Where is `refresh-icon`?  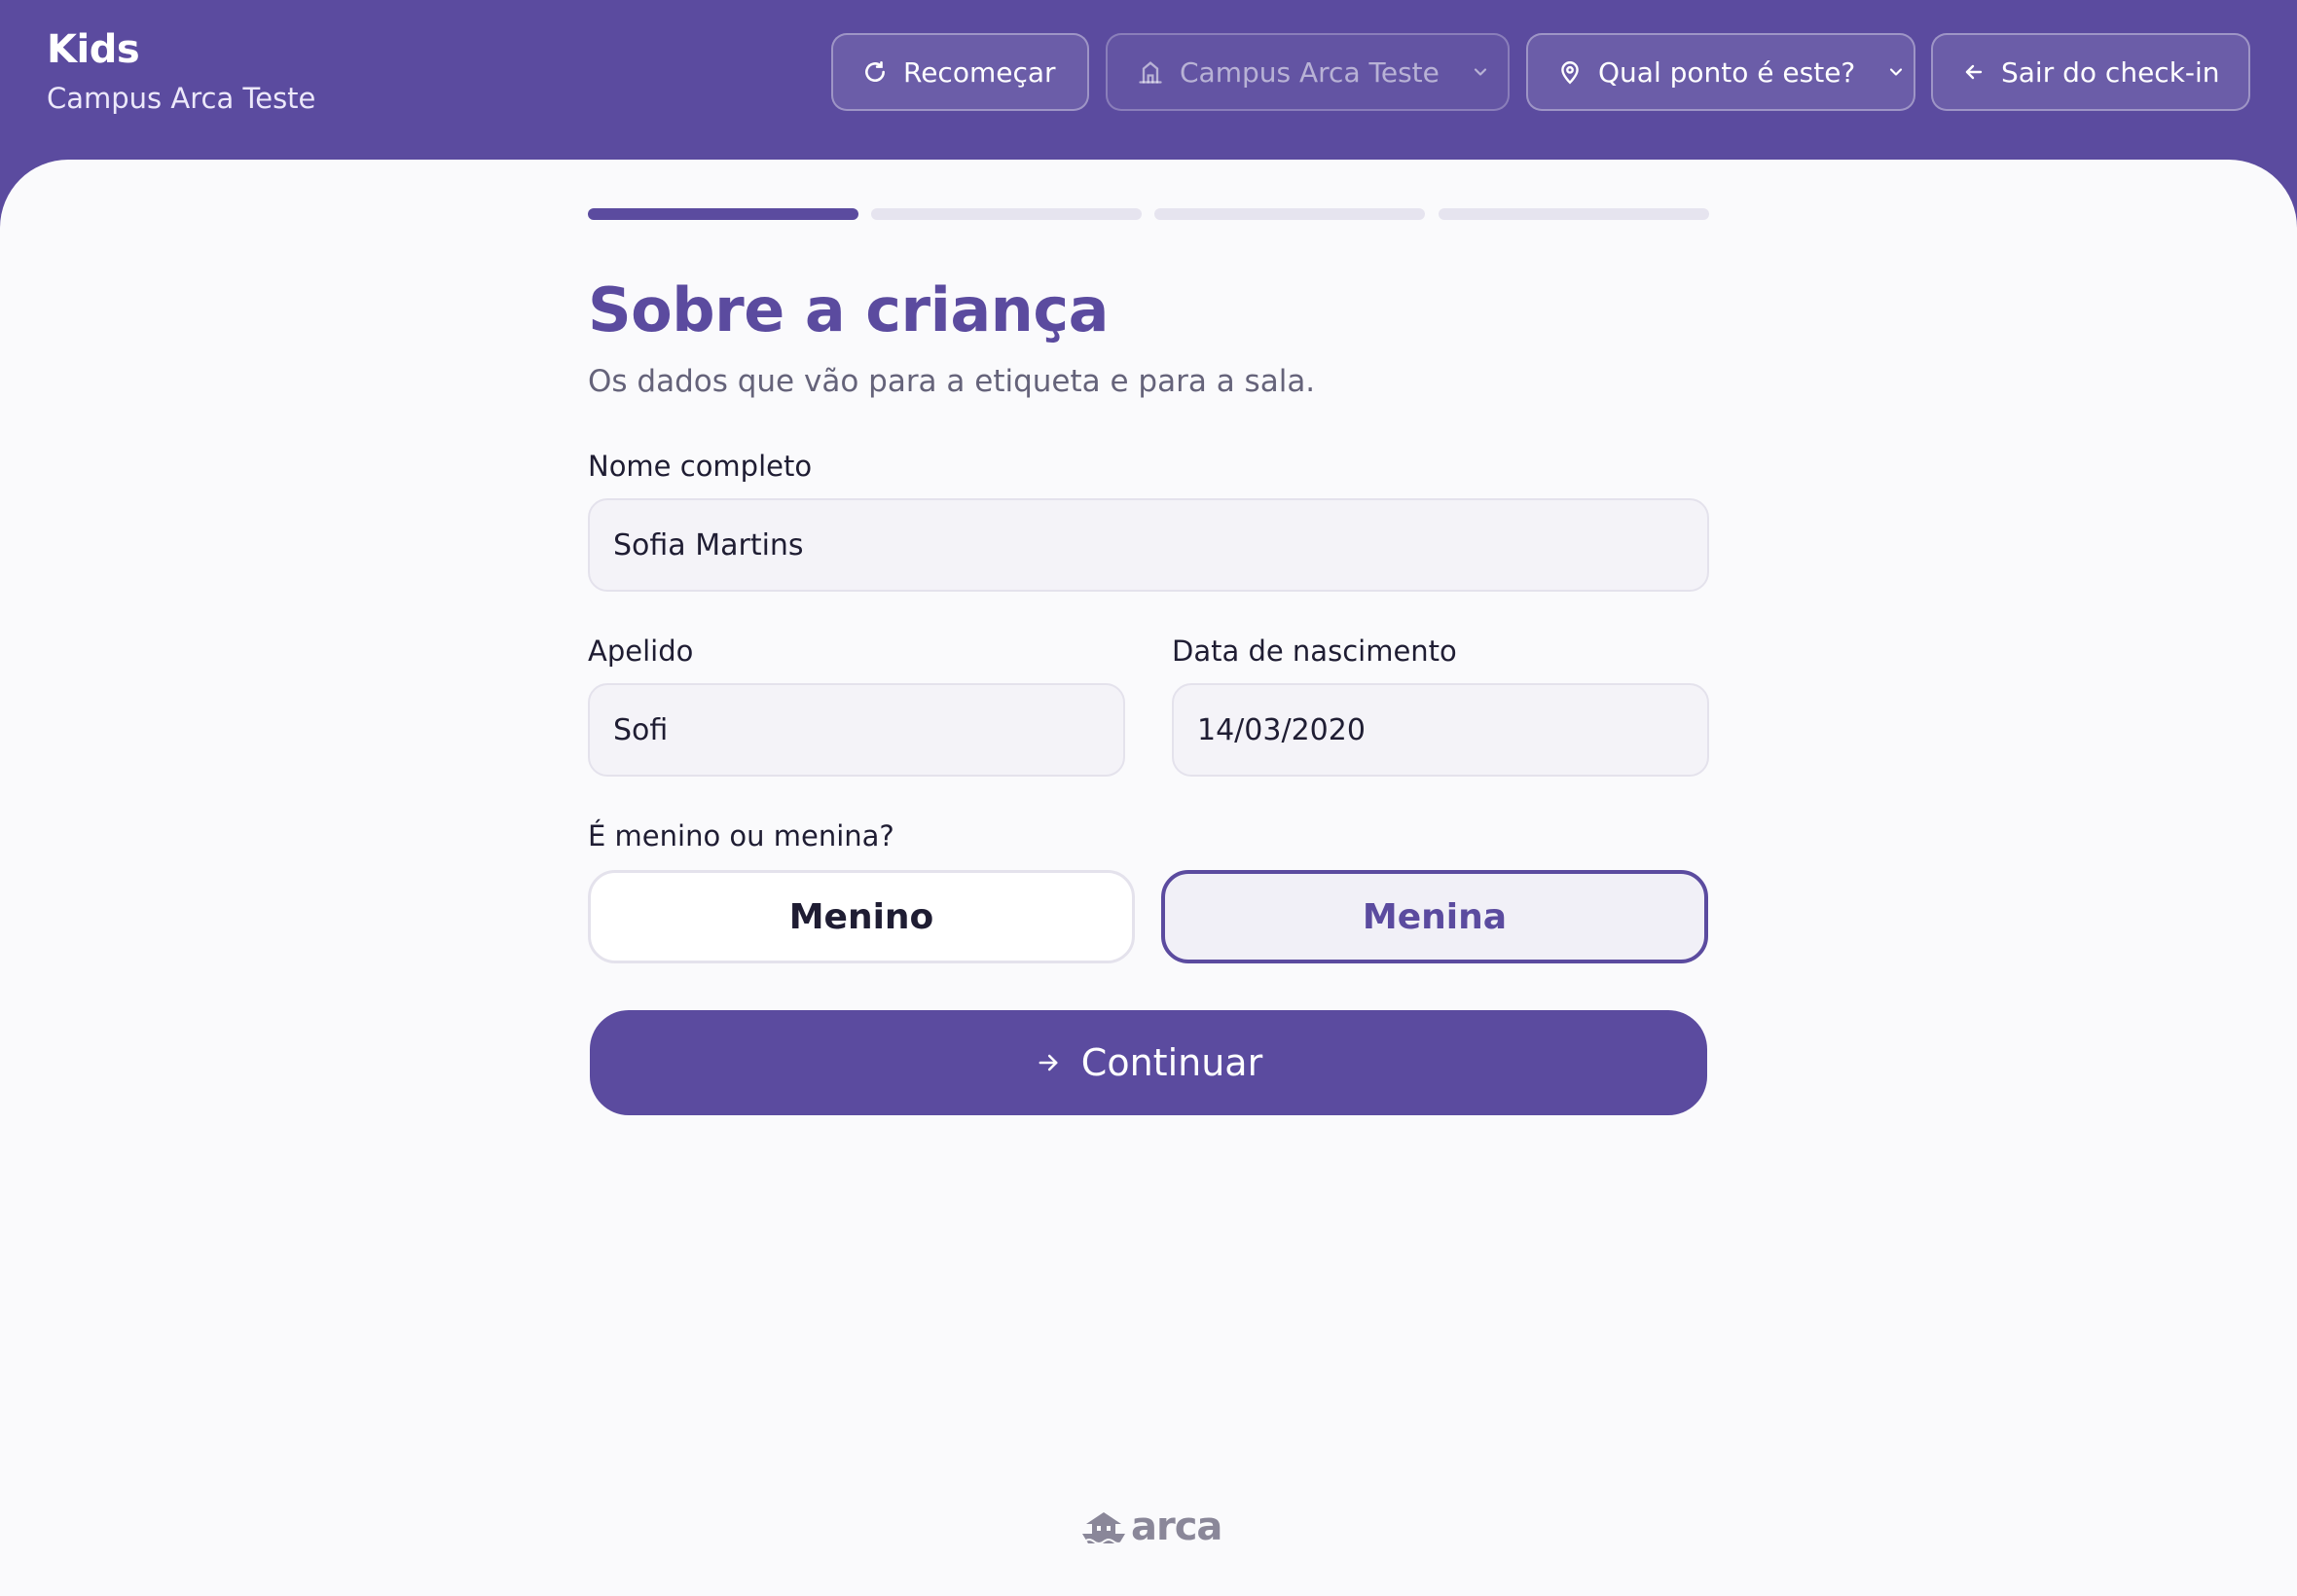 refresh-icon is located at coordinates (875, 71).